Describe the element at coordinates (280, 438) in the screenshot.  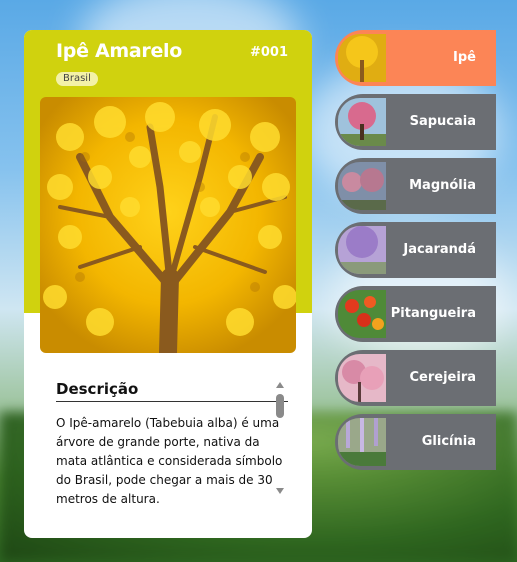
I see `description-scrollbar` at that location.